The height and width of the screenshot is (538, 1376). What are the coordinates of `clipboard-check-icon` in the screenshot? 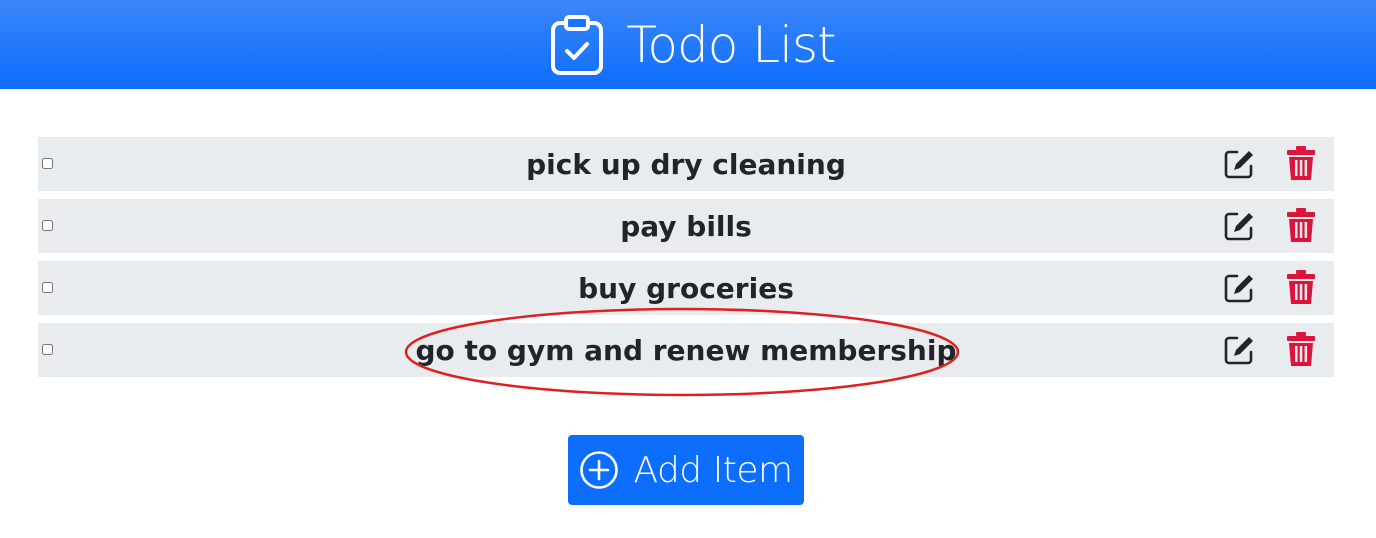 It's located at (577, 44).